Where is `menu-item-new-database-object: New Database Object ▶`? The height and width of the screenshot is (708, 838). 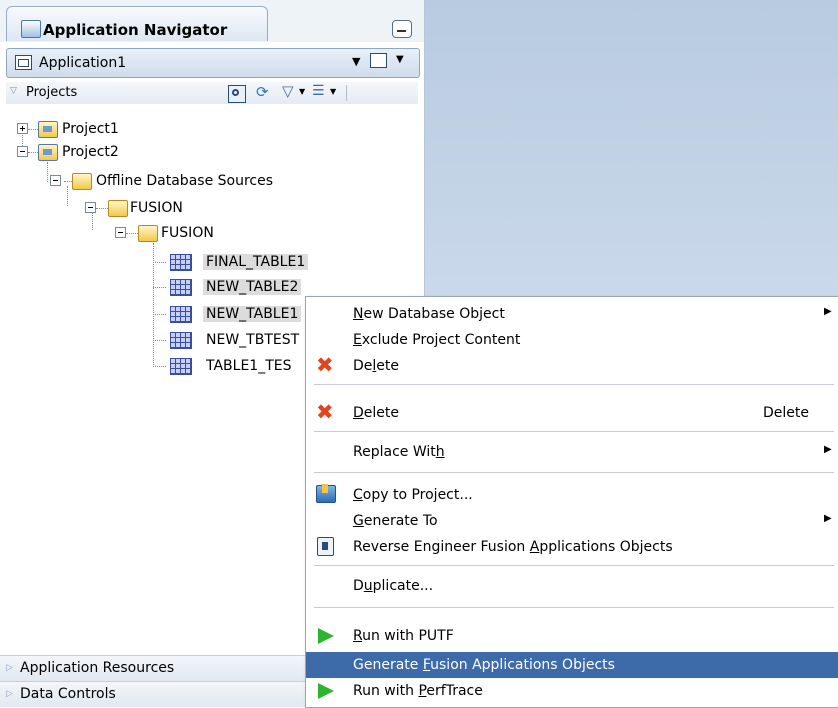 menu-item-new-database-object: New Database Object ▶ is located at coordinates (572, 314).